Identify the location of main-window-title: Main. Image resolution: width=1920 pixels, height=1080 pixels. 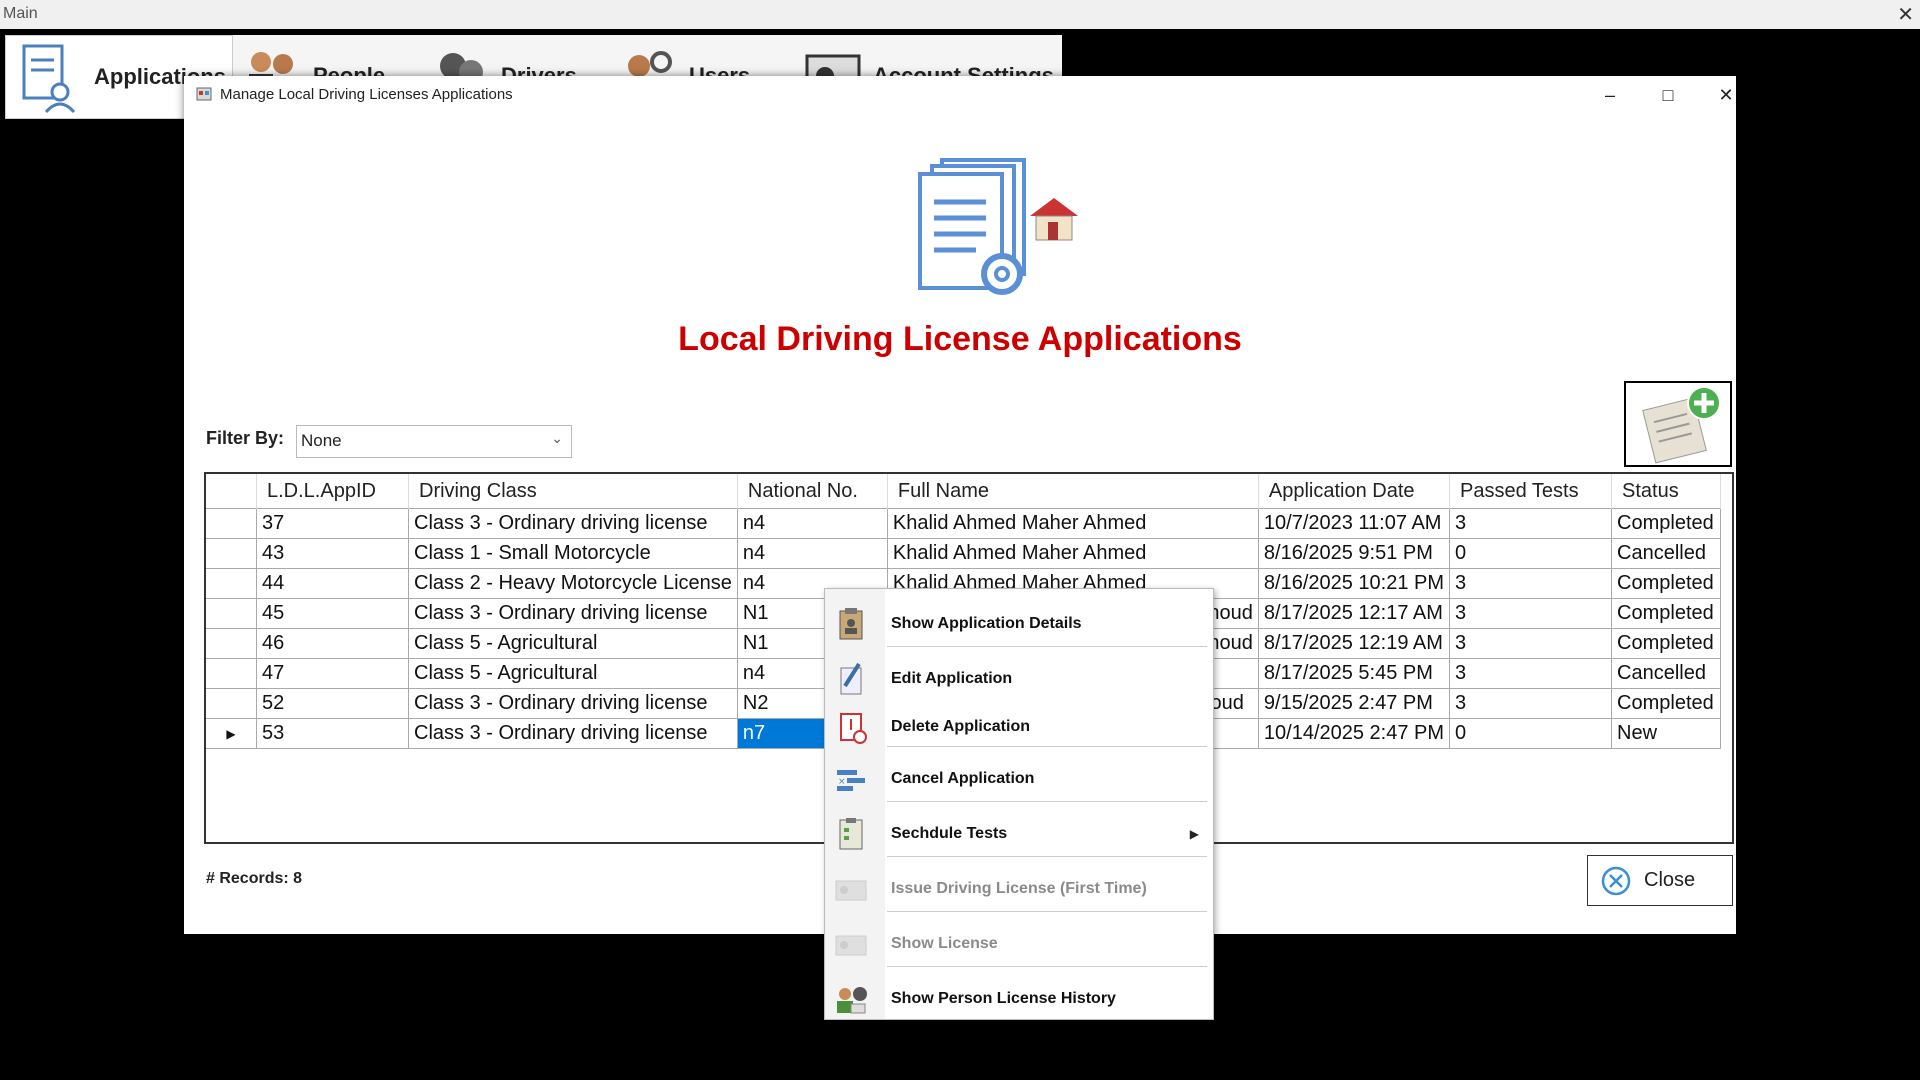
(20, 13).